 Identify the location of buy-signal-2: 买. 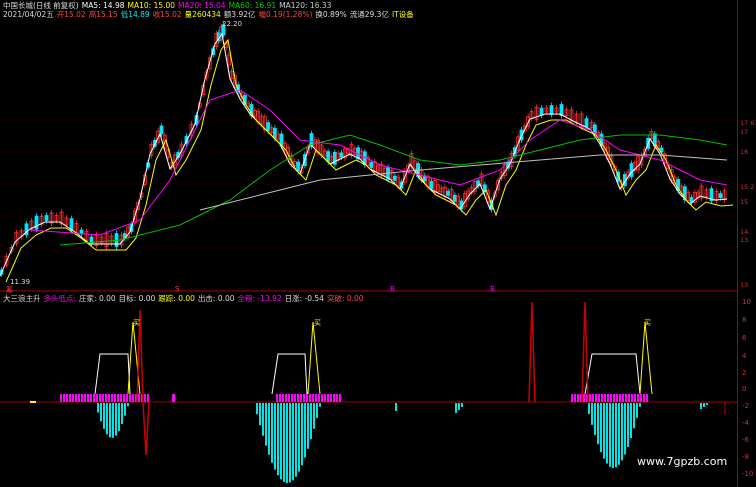
(317, 323).